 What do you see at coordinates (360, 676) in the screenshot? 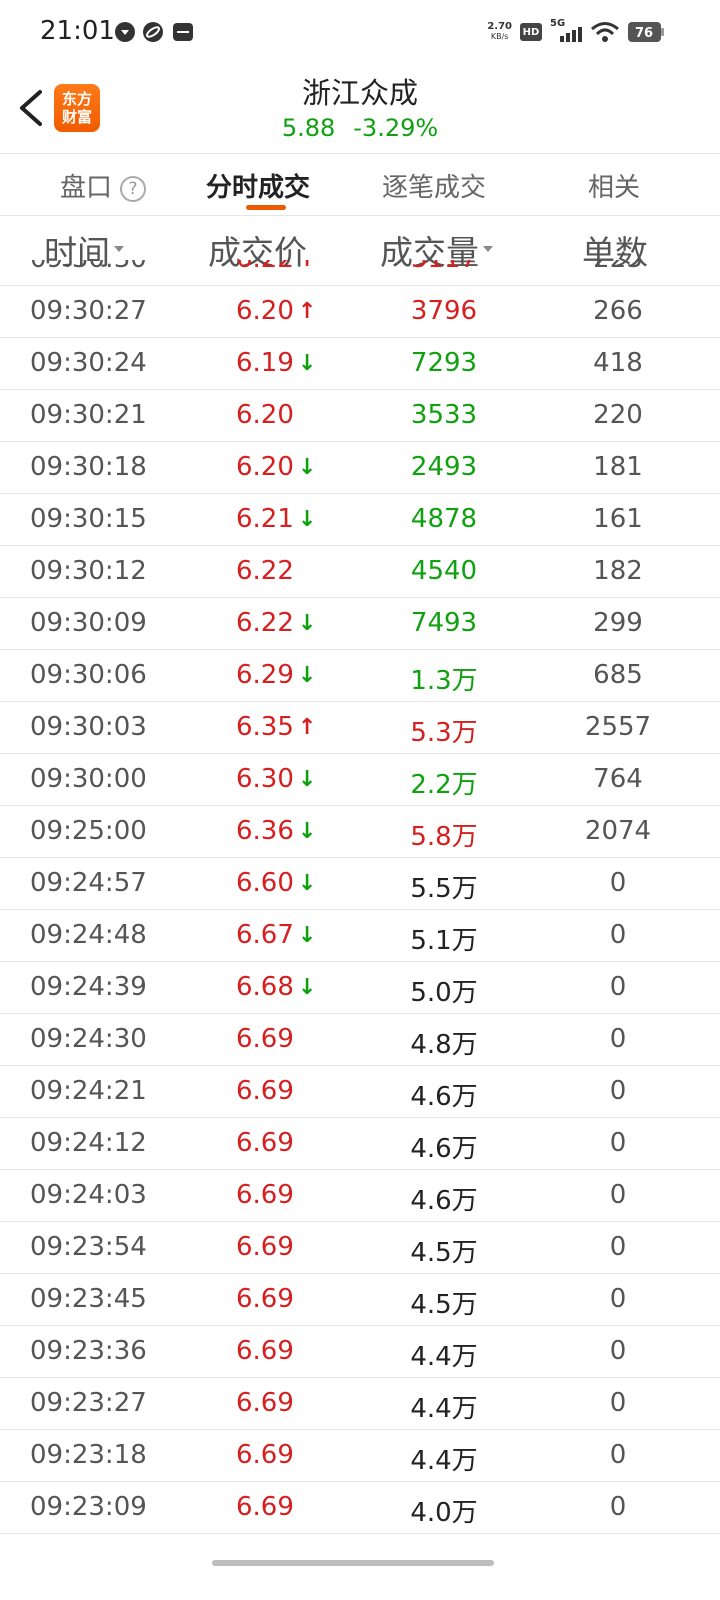
I see `table-row: 09:30:06 6.29 ↓ 1.3万 685` at bounding box center [360, 676].